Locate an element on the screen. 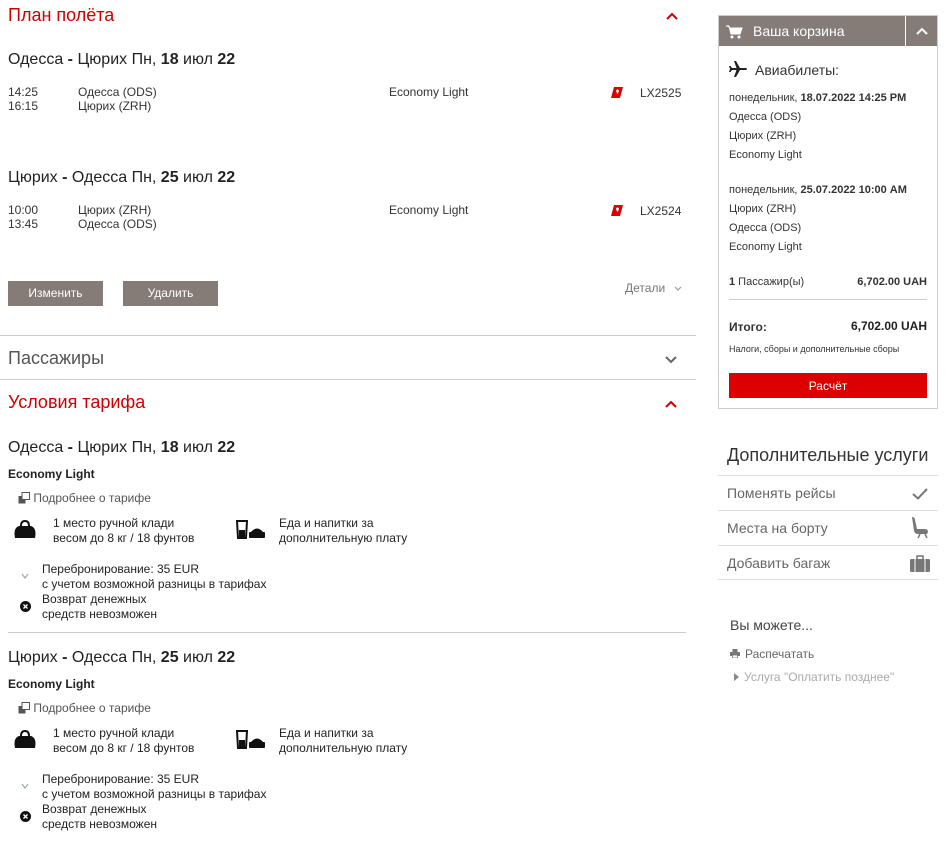 This screenshot has height=844, width=946. leg-route: Цюрих - Одесса Пн, 25 июл 22 is located at coordinates (122, 177).